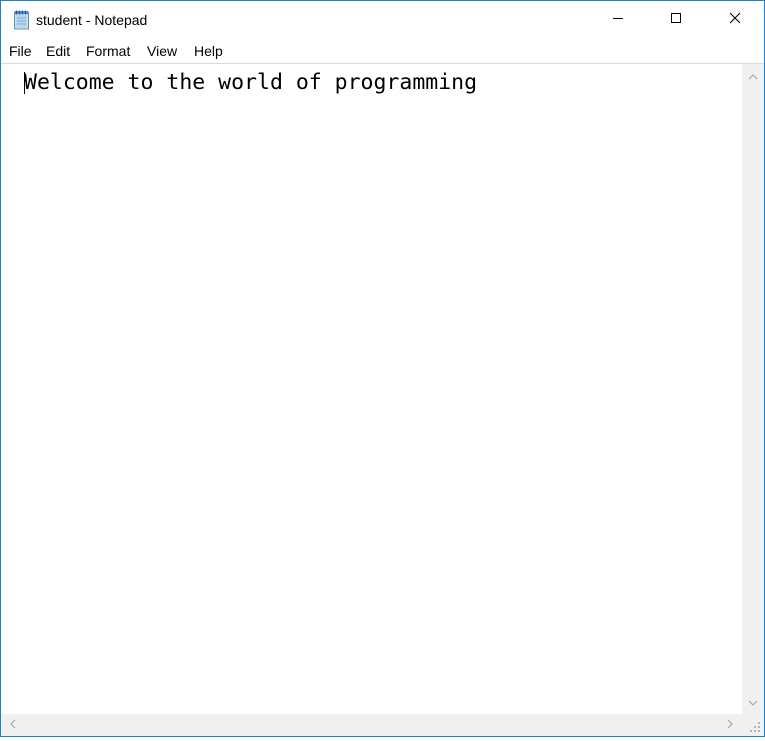  I want to click on text-caret, so click(24, 83).